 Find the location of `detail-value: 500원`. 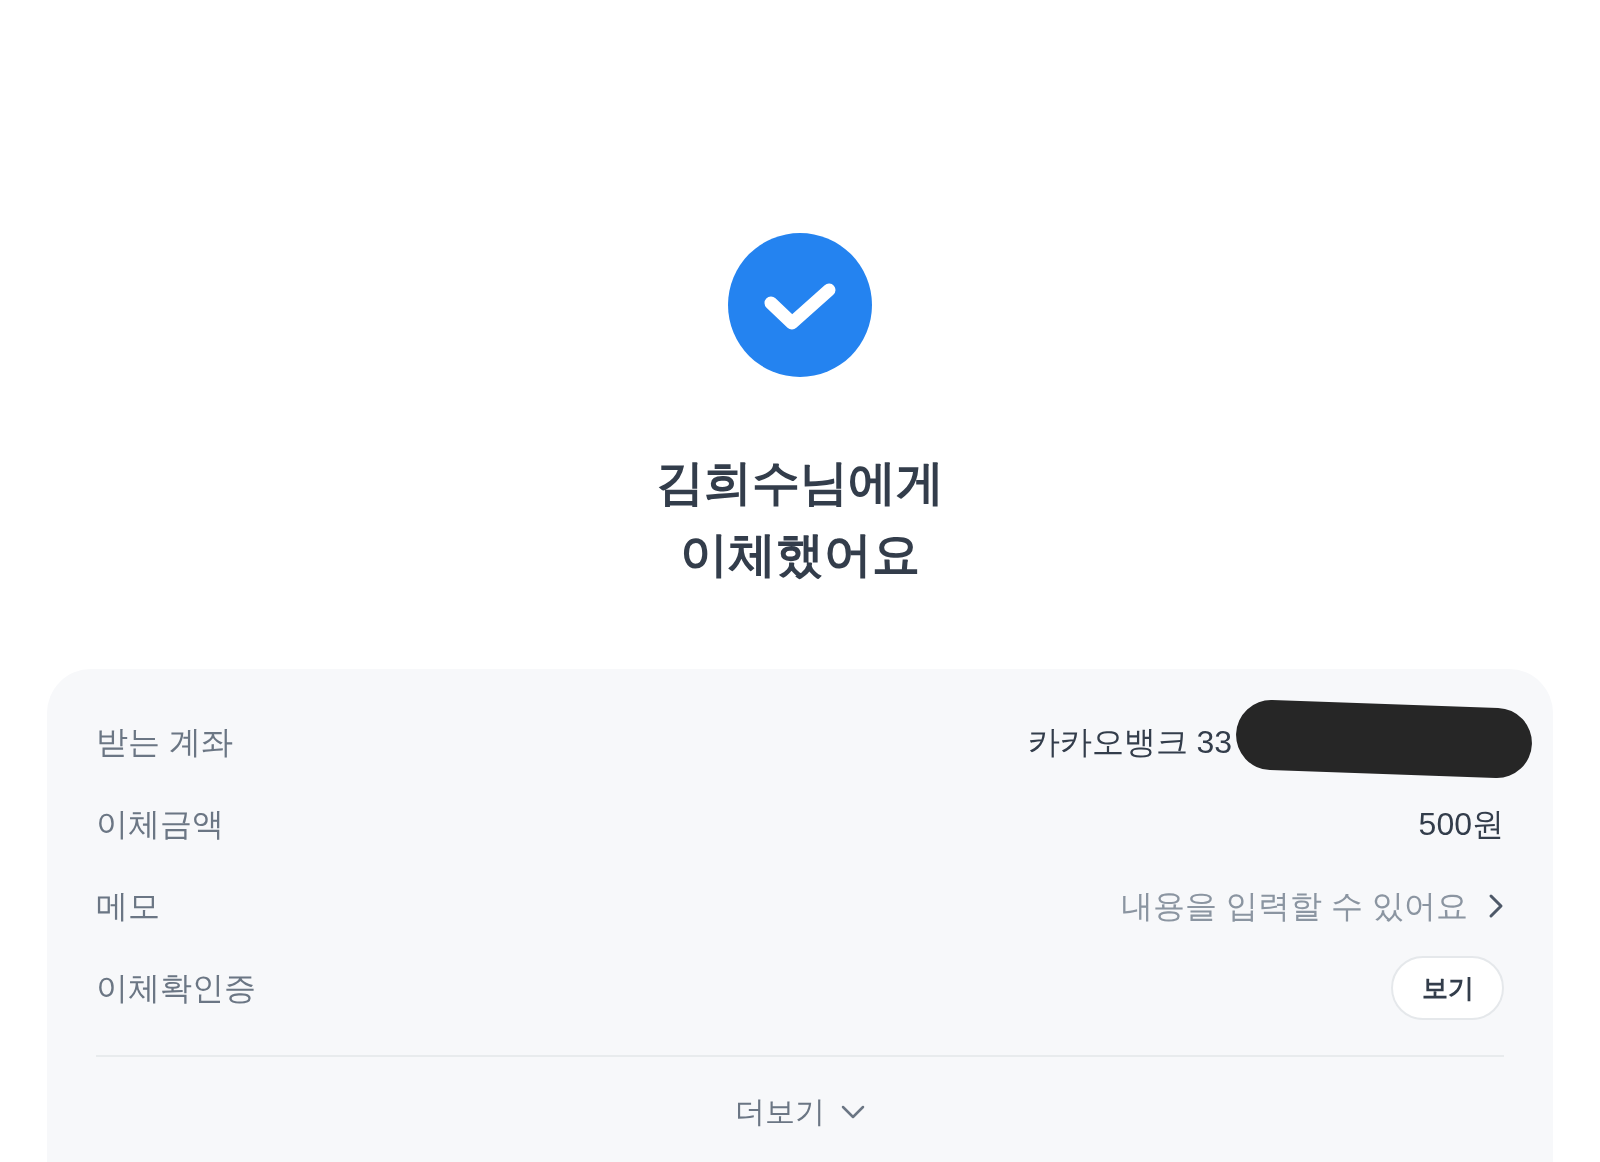

detail-value: 500원 is located at coordinates (1461, 824).